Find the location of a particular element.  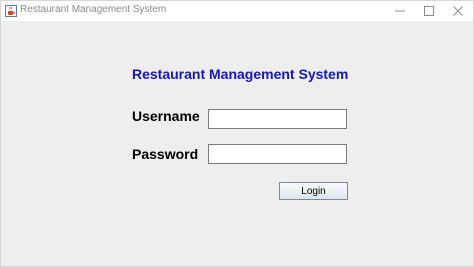

username-label: Username is located at coordinates (166, 116).